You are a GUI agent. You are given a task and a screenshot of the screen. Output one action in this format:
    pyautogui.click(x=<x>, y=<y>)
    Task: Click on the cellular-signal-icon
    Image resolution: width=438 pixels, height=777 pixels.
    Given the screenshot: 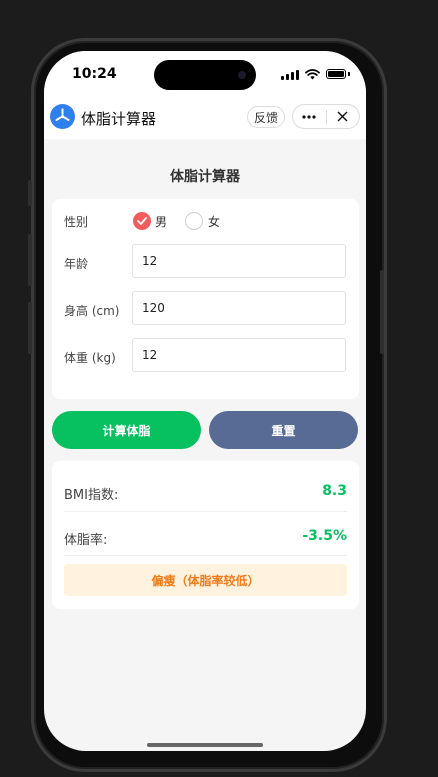 What is the action you would take?
    pyautogui.click(x=290, y=74)
    